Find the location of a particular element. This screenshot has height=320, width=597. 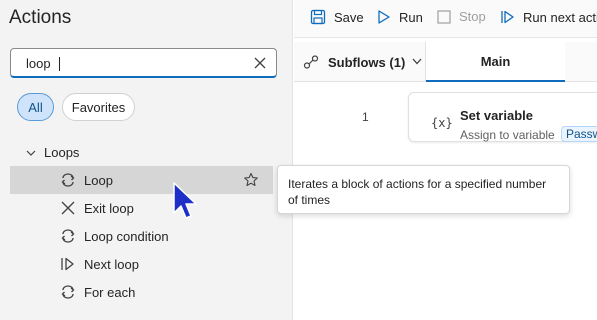

step-forward-icon is located at coordinates (507, 17).